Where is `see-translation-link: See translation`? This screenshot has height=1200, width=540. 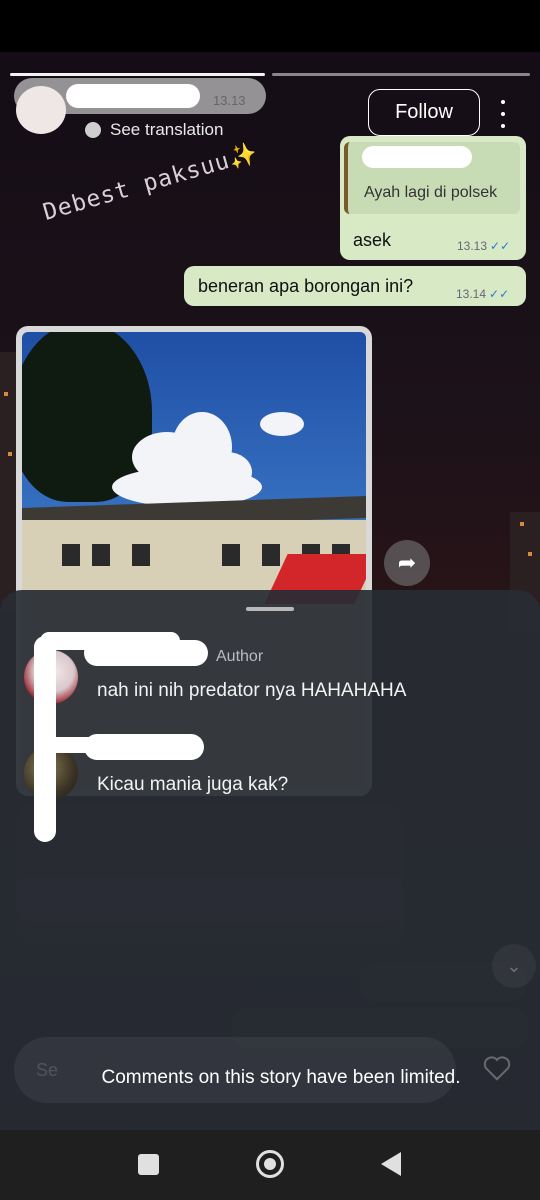
see-translation-link: See translation is located at coordinates (154, 130).